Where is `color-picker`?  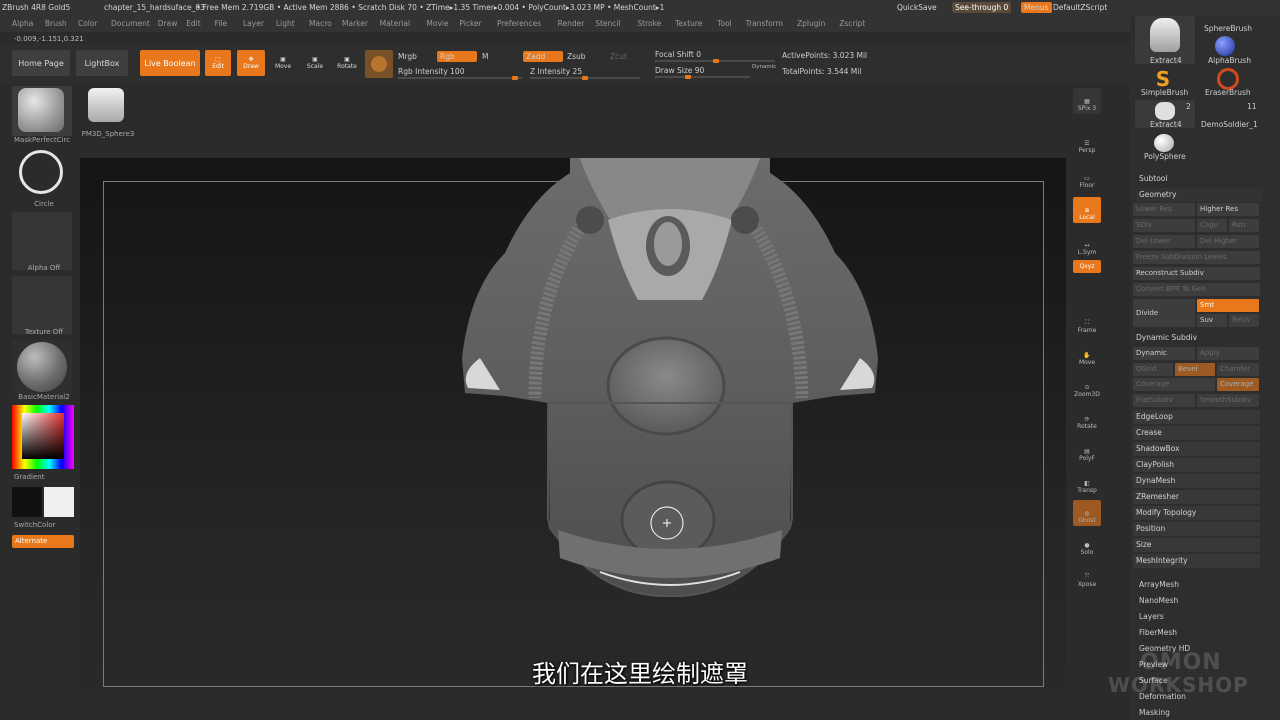
color-picker is located at coordinates (43, 437).